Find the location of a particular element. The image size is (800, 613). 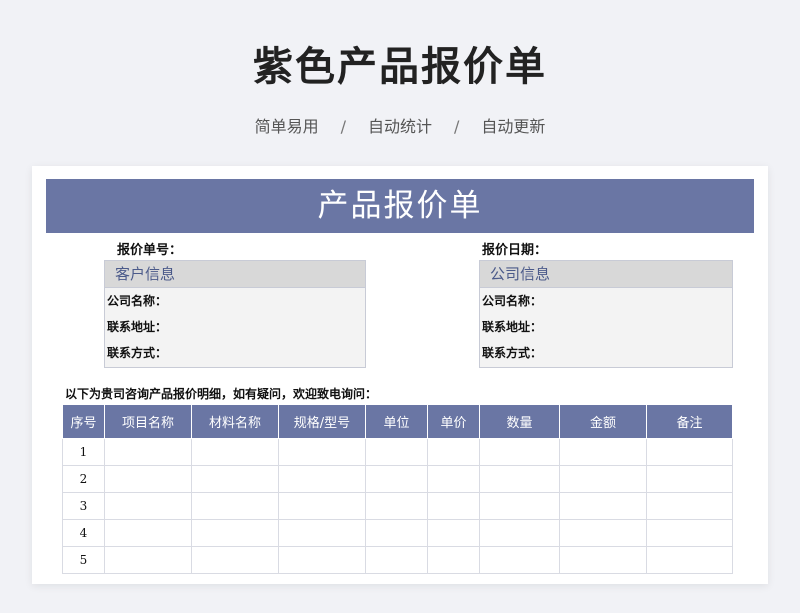

company-name-field: 公司名称： is located at coordinates (606, 301).